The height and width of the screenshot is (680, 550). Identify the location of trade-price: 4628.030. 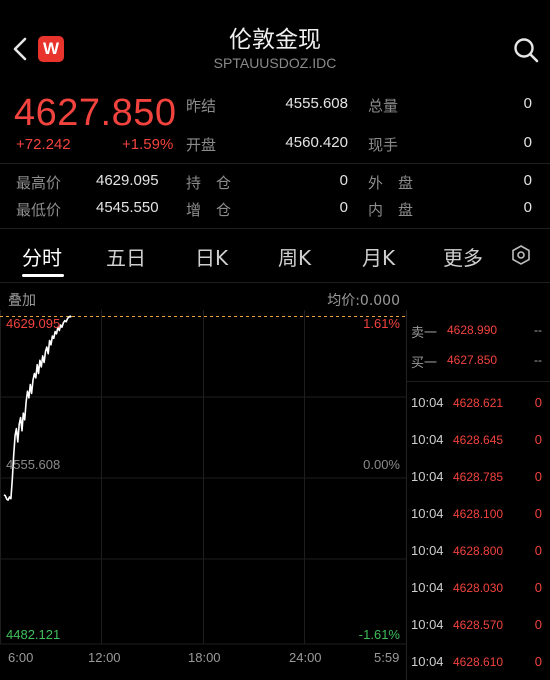
(478, 588).